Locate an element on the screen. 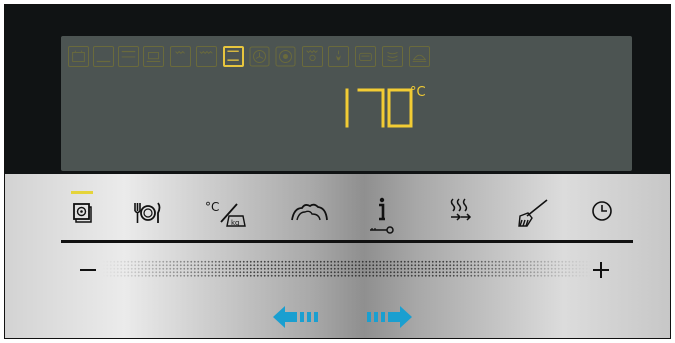 The height and width of the screenshot is (343, 675). conventional-mode-icon is located at coordinates (233, 56).